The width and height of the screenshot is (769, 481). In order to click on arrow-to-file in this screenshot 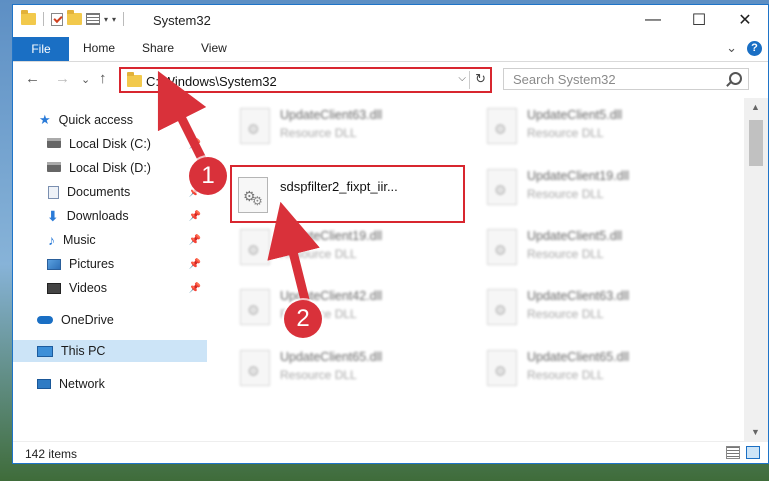, I will do `click(293, 253)`.